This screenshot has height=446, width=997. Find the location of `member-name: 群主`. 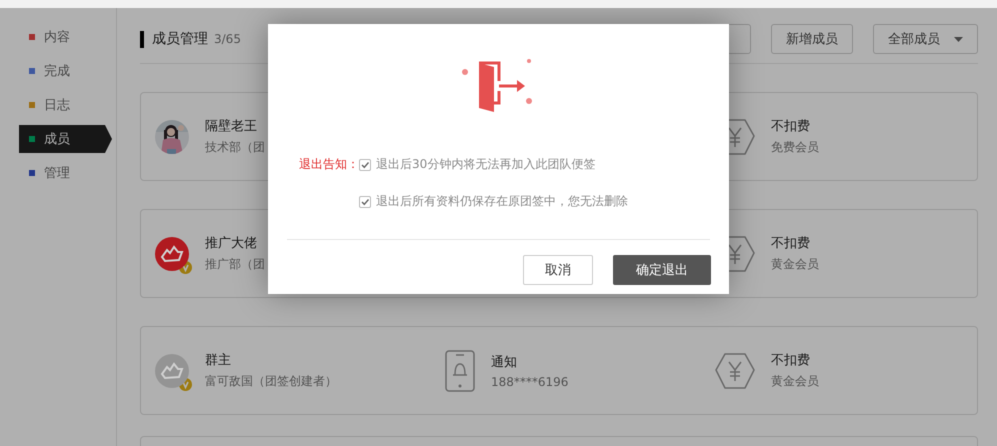

member-name: 群主 is located at coordinates (218, 360).